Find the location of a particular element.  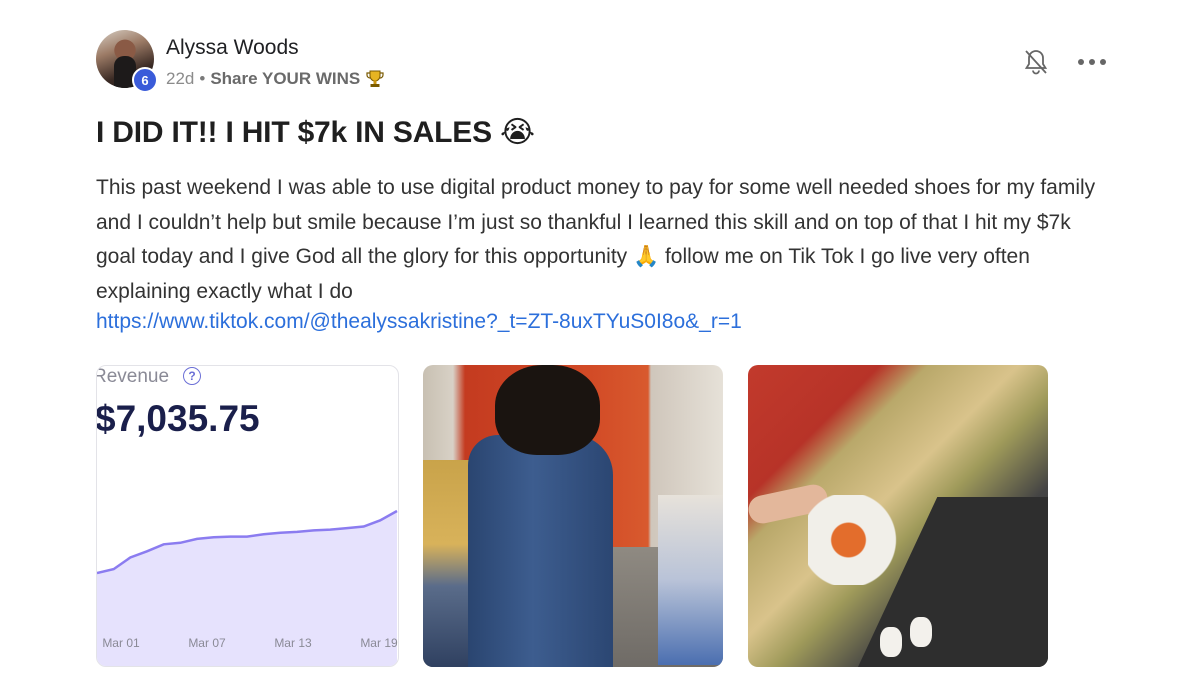

more-options-icon is located at coordinates (1092, 62).